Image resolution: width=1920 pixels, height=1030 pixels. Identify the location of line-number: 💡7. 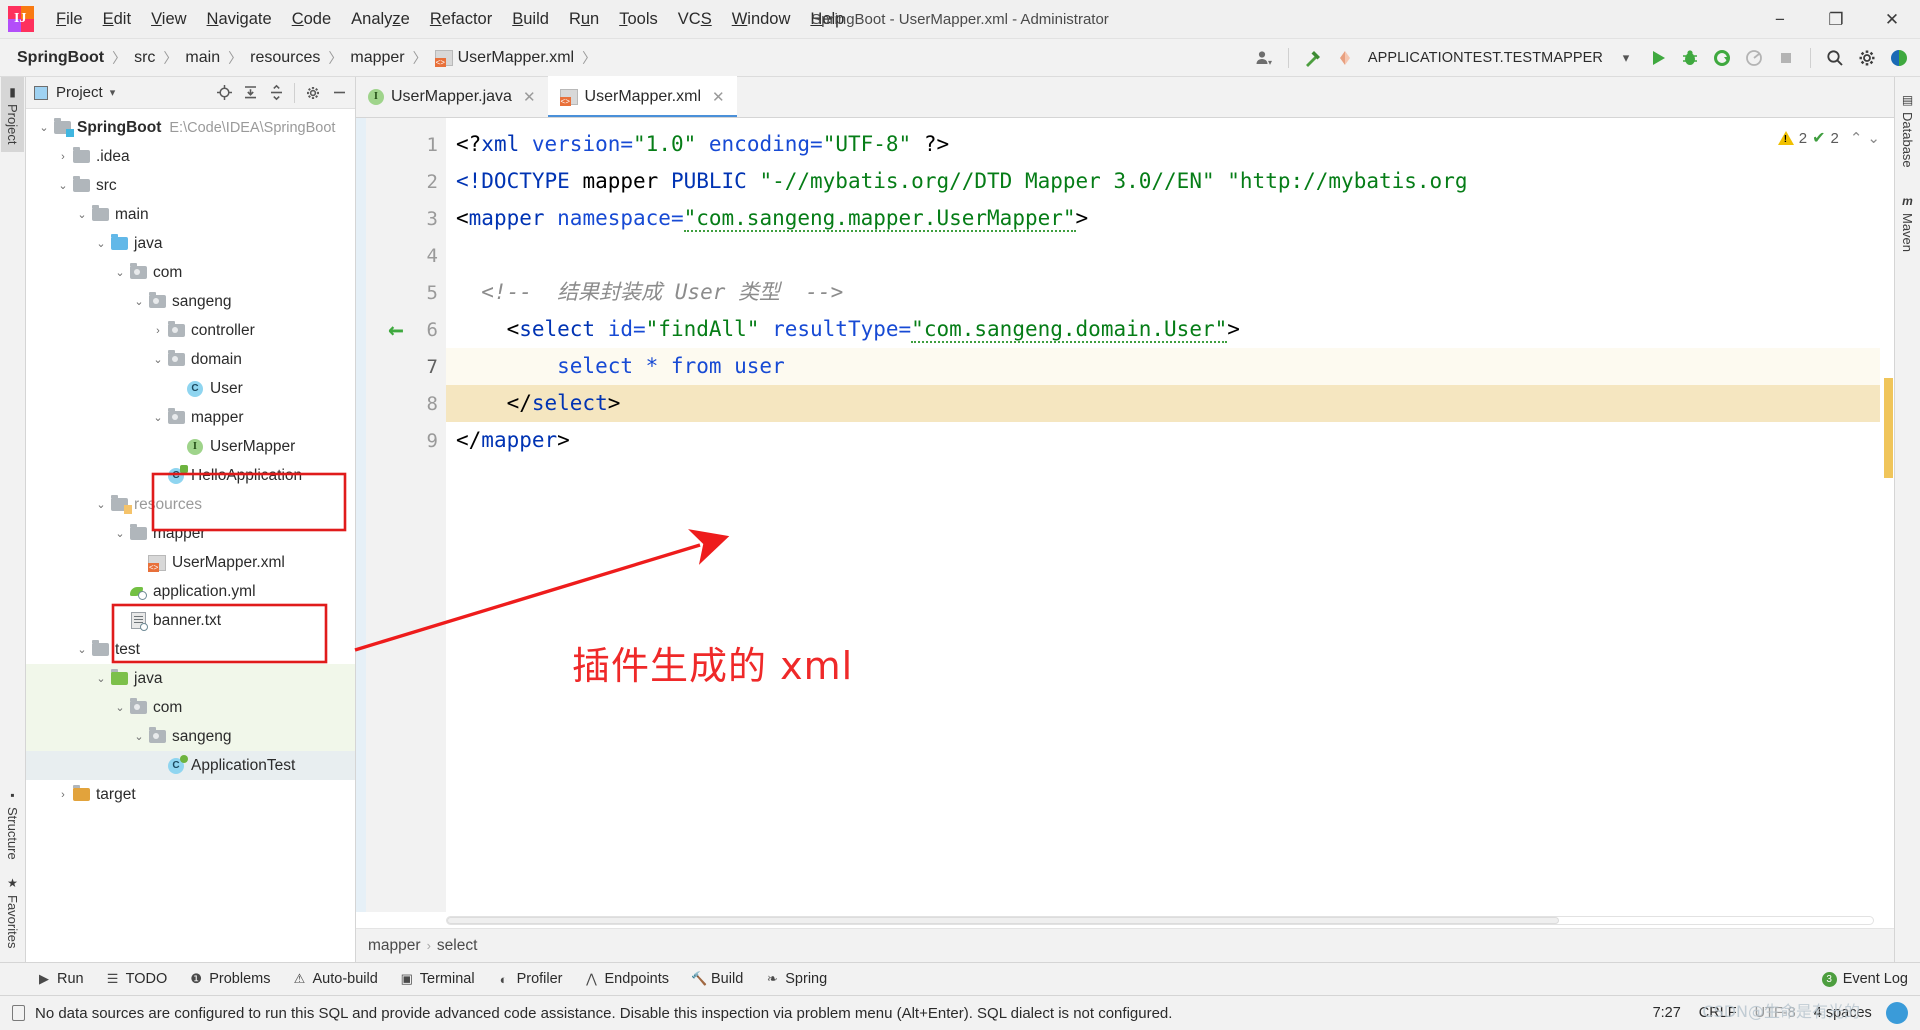
(417, 366).